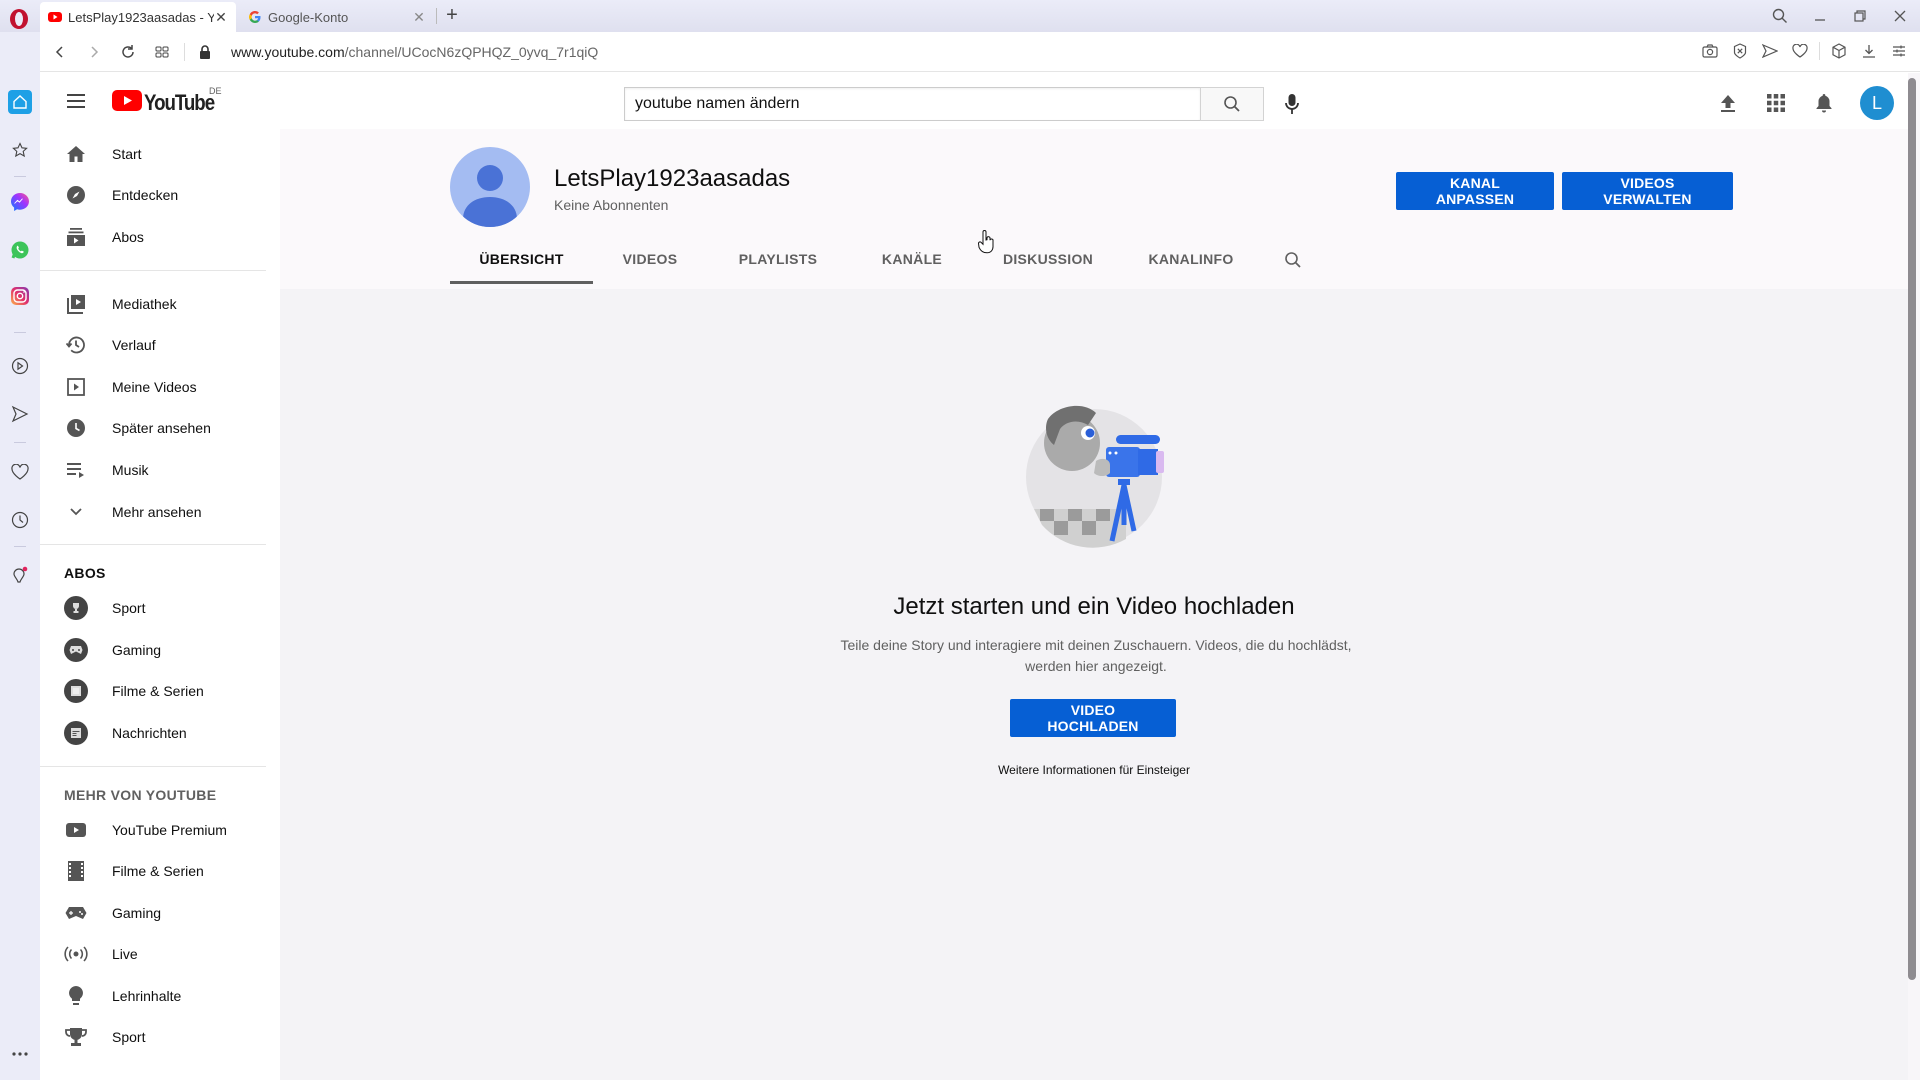 The image size is (1920, 1080). What do you see at coordinates (127, 103) in the screenshot?
I see `youtube-logo-icon` at bounding box center [127, 103].